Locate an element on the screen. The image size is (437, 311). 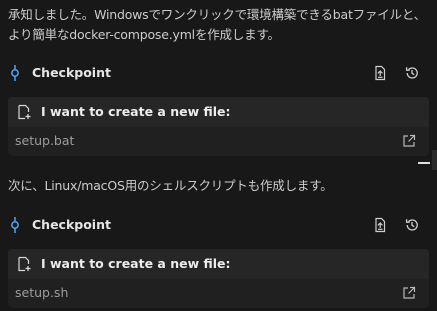
file-link-row: setup.sh is located at coordinates (218, 293).